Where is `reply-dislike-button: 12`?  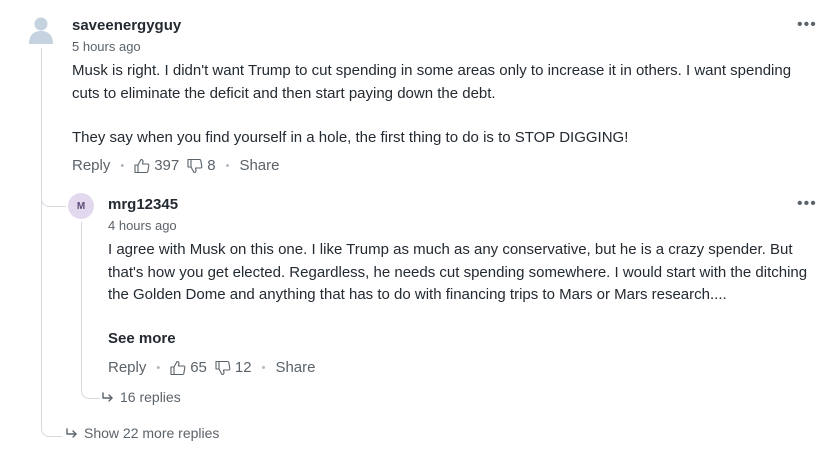
reply-dislike-button: 12 is located at coordinates (233, 367).